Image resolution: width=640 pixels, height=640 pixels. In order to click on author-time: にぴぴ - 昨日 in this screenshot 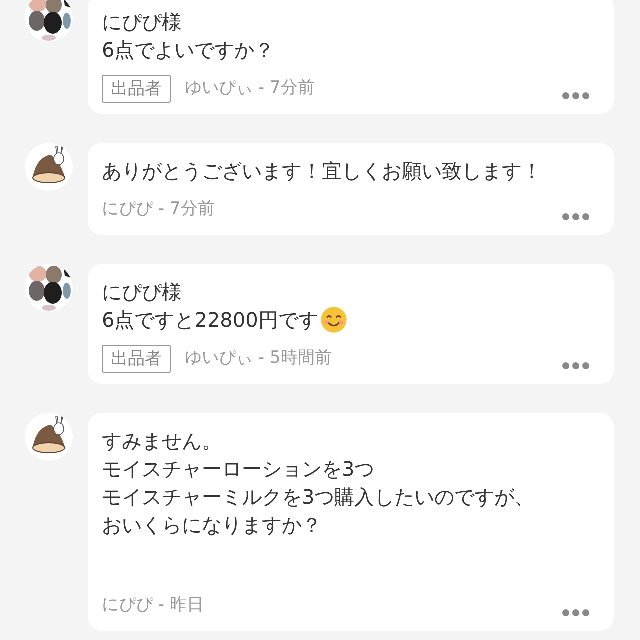, I will do `click(153, 606)`.